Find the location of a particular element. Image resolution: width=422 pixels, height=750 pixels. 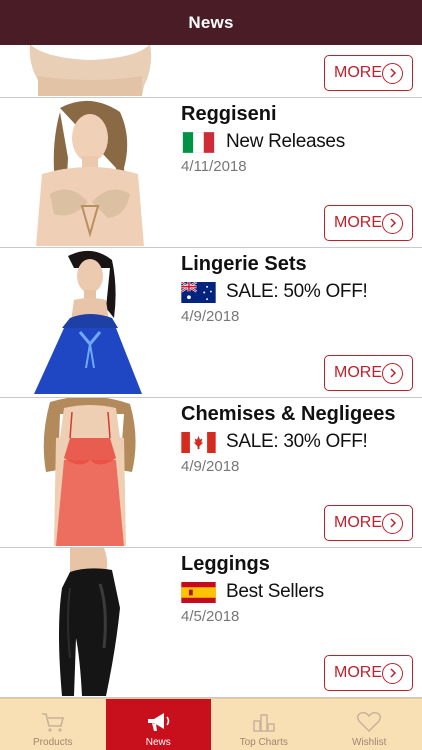

tab-products: Products is located at coordinates (53, 724).